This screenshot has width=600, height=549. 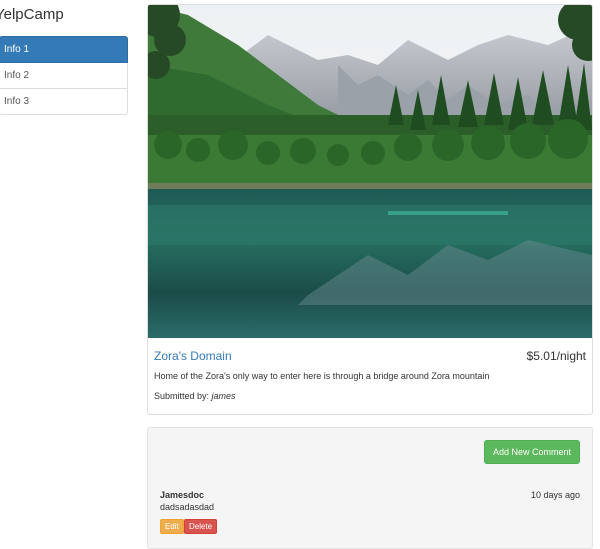 I want to click on sidebar-list: Info 1 Info 2 Info 3, so click(x=64, y=75).